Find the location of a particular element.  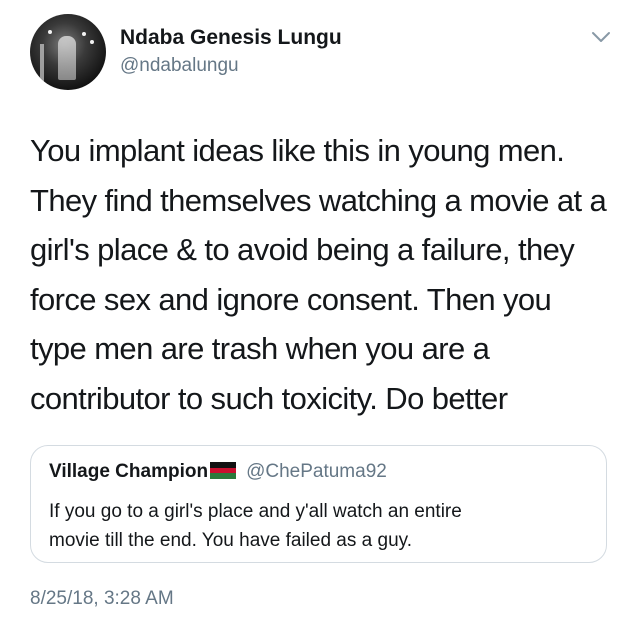

tweet-timestamp: 8/25/18, 3:28 AM is located at coordinates (102, 599).